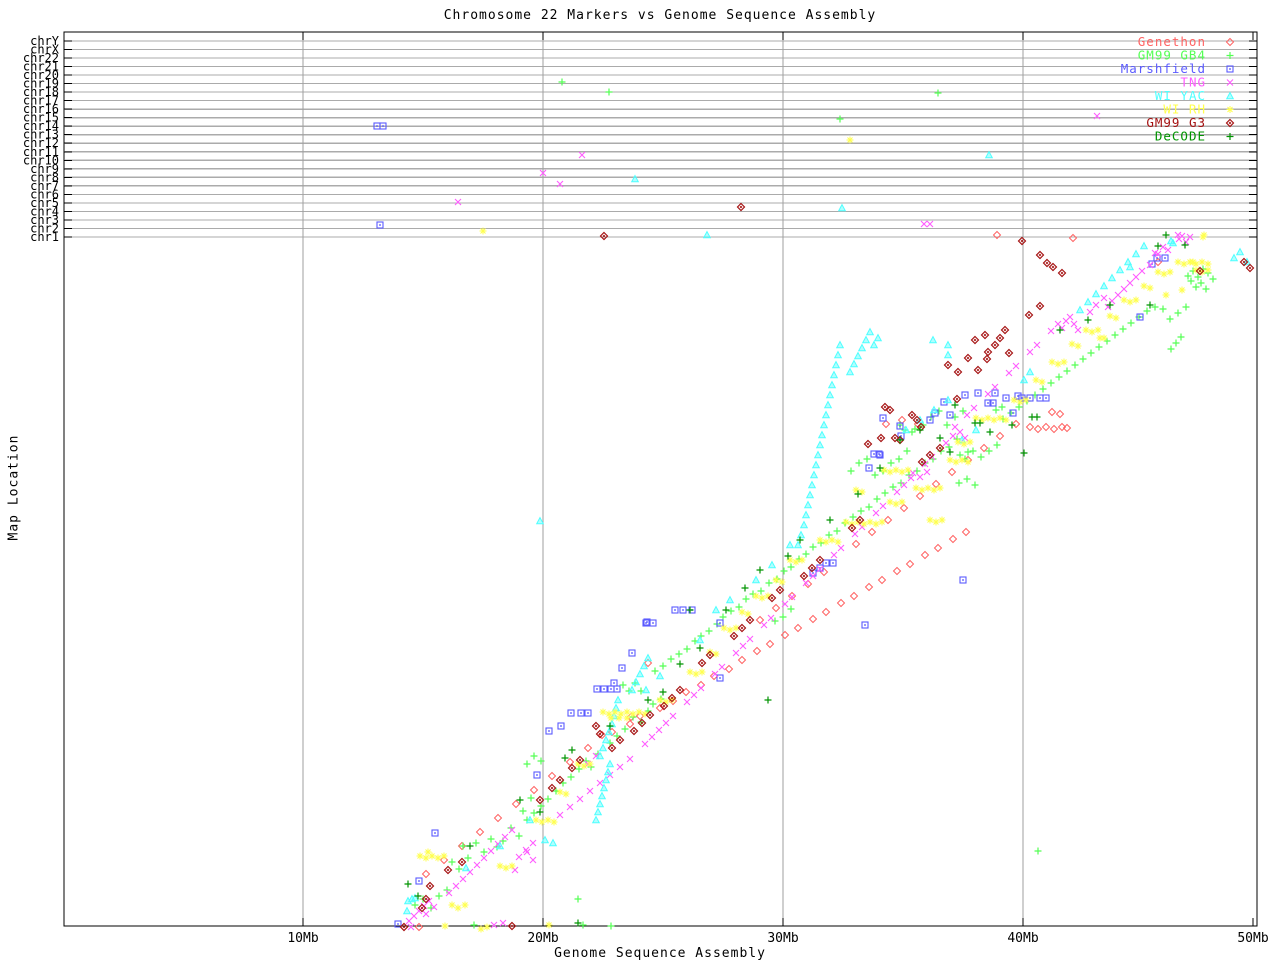 The width and height of the screenshot is (1280, 964). I want to click on x-tick-label: 30Mb, so click(782, 938).